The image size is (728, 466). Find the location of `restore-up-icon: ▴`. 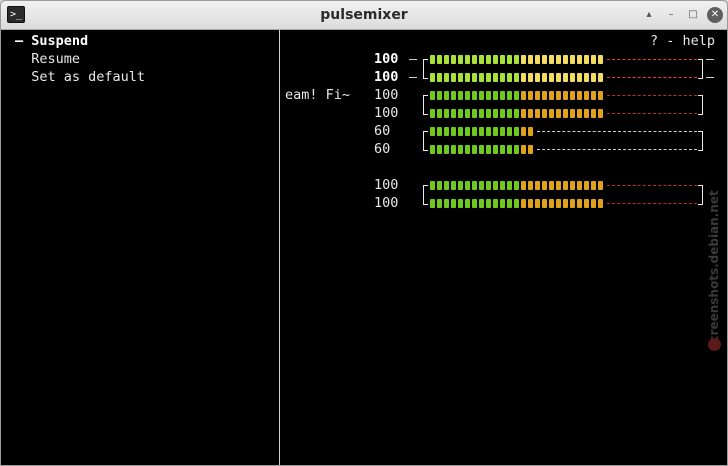

restore-up-icon: ▴ is located at coordinates (649, 15).